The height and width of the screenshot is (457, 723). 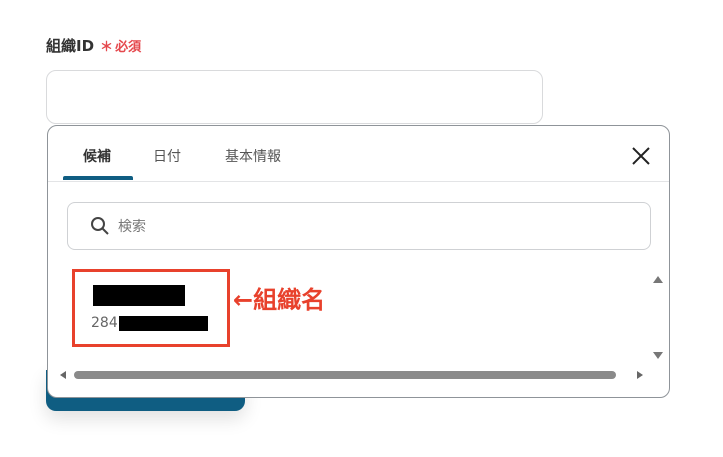 What do you see at coordinates (163, 323) in the screenshot?
I see `redacted-id` at bounding box center [163, 323].